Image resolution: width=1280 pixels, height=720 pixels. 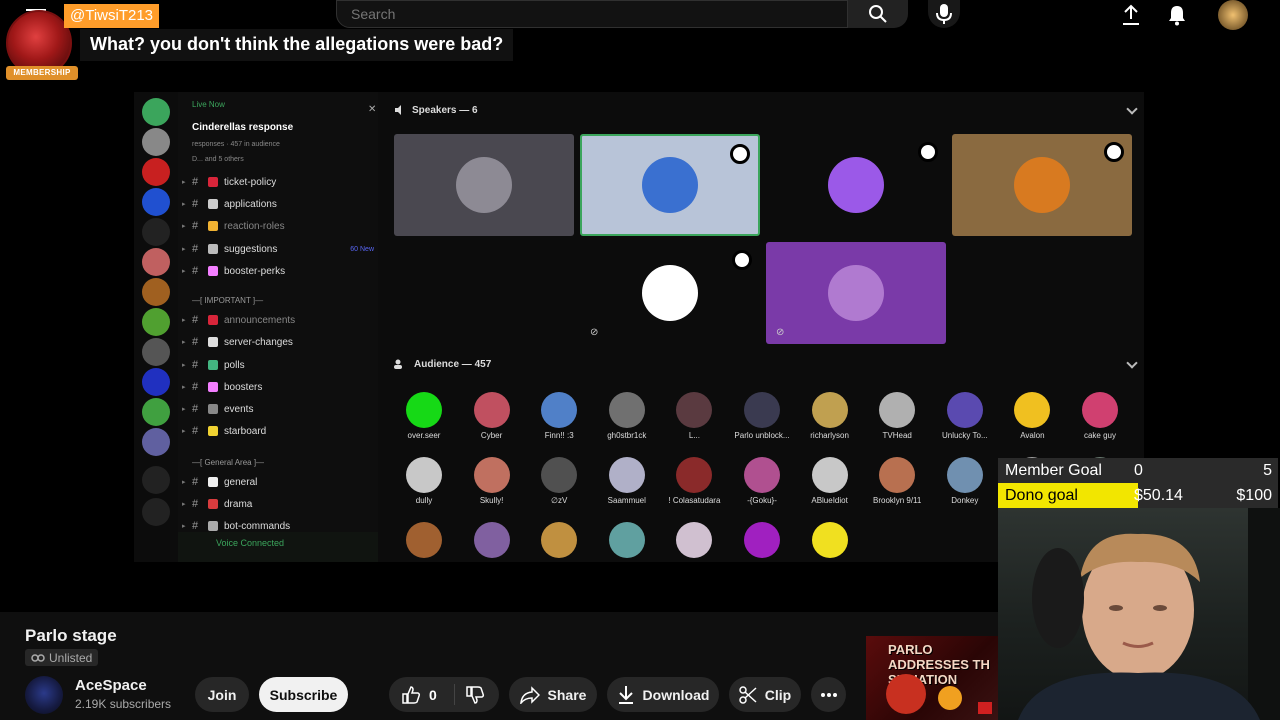 What do you see at coordinates (227, 300) in the screenshot?
I see `category-important: —[ IMPORTANT ]—` at bounding box center [227, 300].